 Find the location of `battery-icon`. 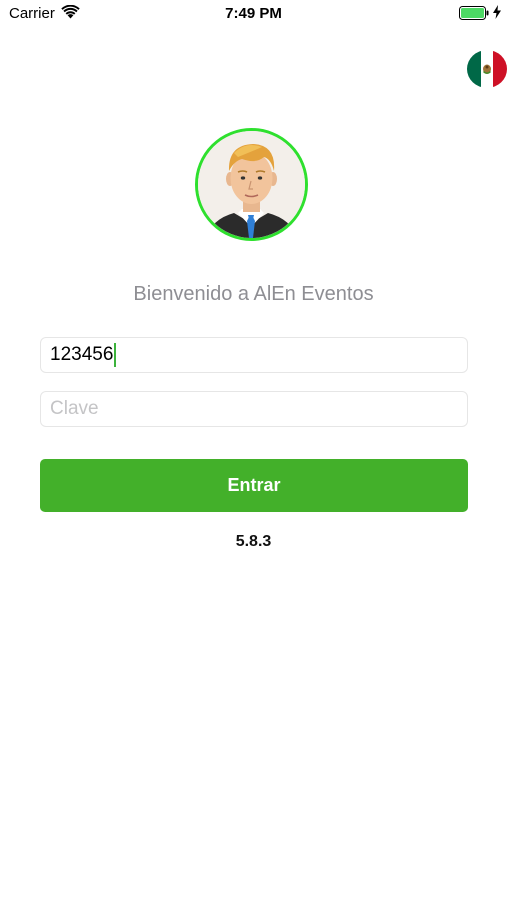

battery-icon is located at coordinates (474, 13).